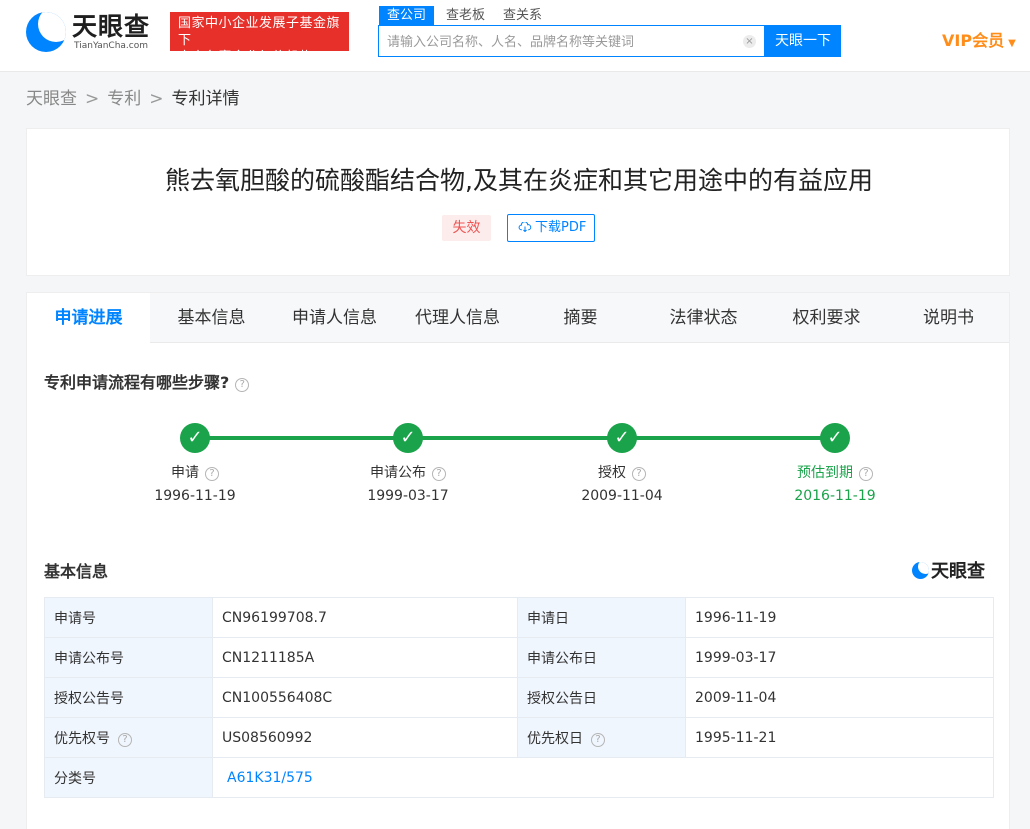 The image size is (1030, 829). Describe the element at coordinates (826, 318) in the screenshot. I see `tab-claims: 权利要求` at that location.